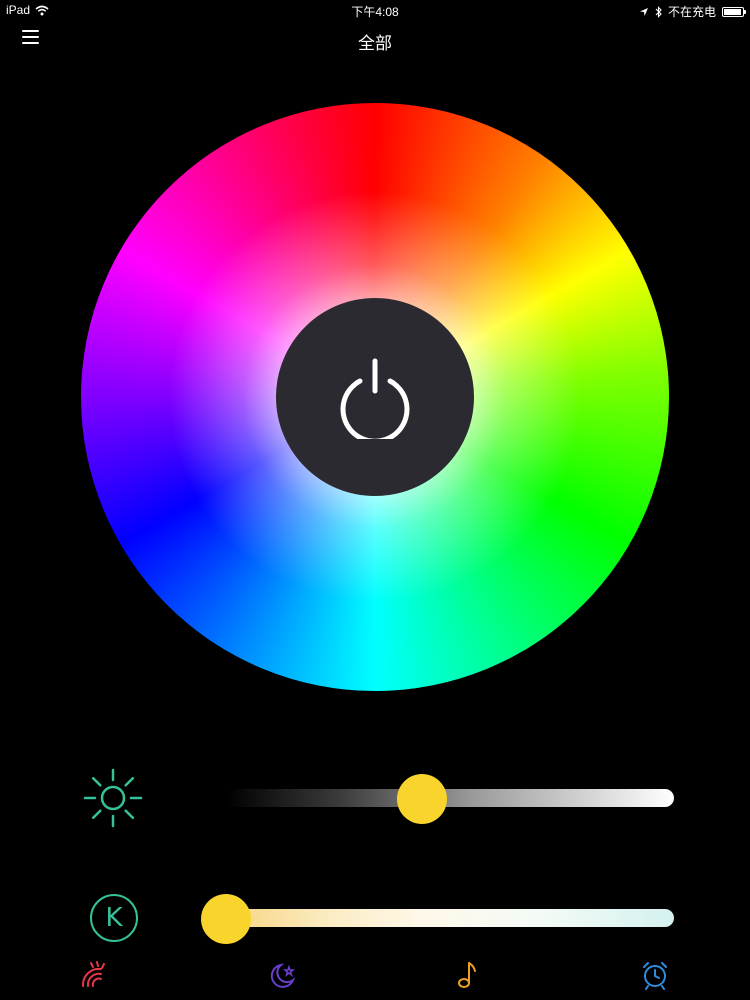 The height and width of the screenshot is (1000, 750). I want to click on tab-alarm, so click(655, 975).